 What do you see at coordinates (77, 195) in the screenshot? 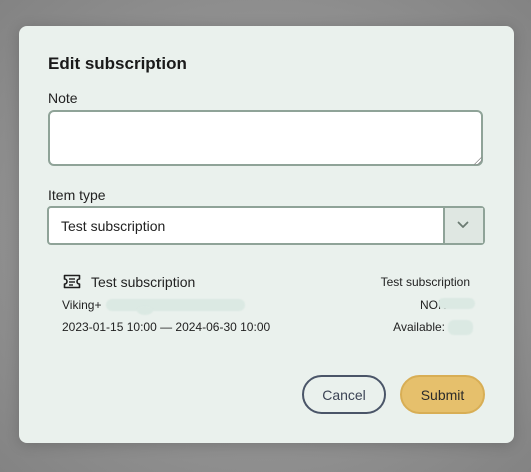
I see `item-type-label: Item type` at bounding box center [77, 195].